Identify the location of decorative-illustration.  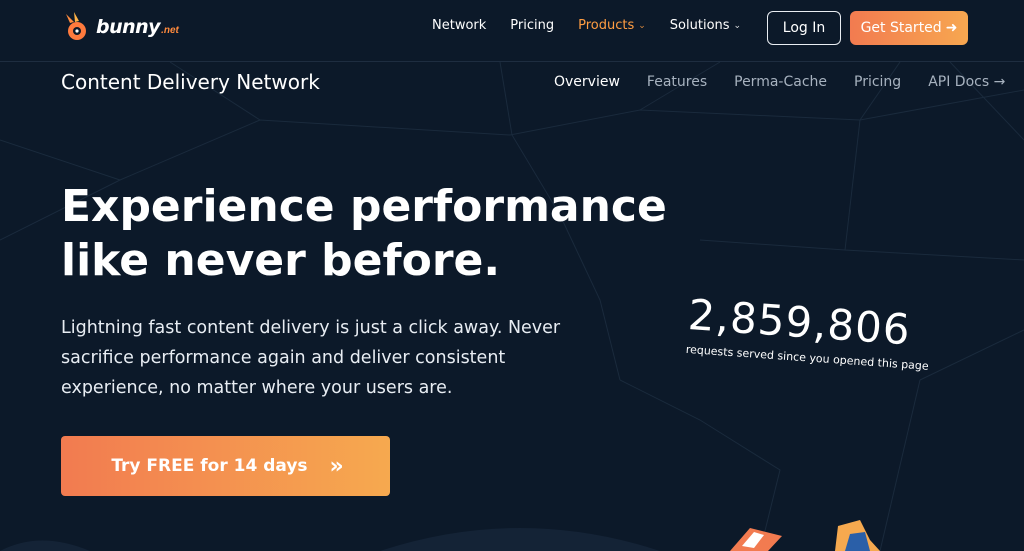
(805, 535).